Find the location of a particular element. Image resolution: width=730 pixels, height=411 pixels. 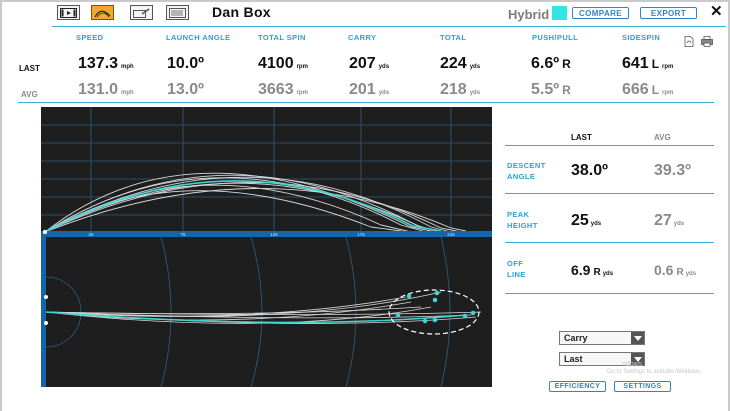

club-color-swatch is located at coordinates (559, 13).